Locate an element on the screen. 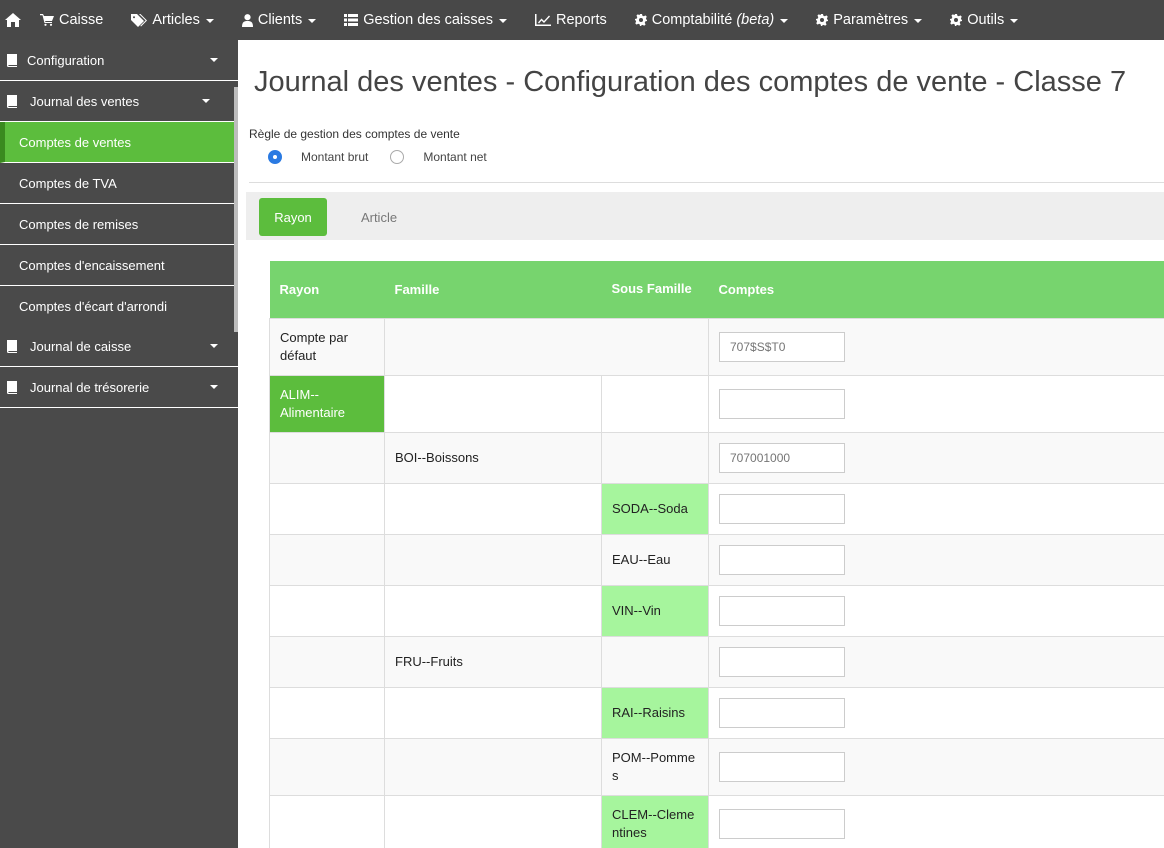 The image size is (1164, 848). sidebar-section-journal-caisse: Journal de caisse is located at coordinates (119, 346).